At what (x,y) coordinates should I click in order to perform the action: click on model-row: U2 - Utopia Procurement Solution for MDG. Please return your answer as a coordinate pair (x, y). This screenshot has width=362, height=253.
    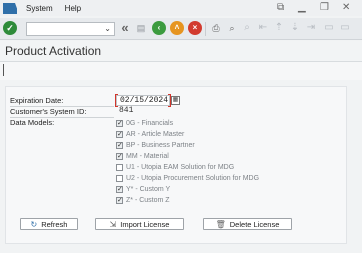
    Looking at the image, I should click on (187, 178).